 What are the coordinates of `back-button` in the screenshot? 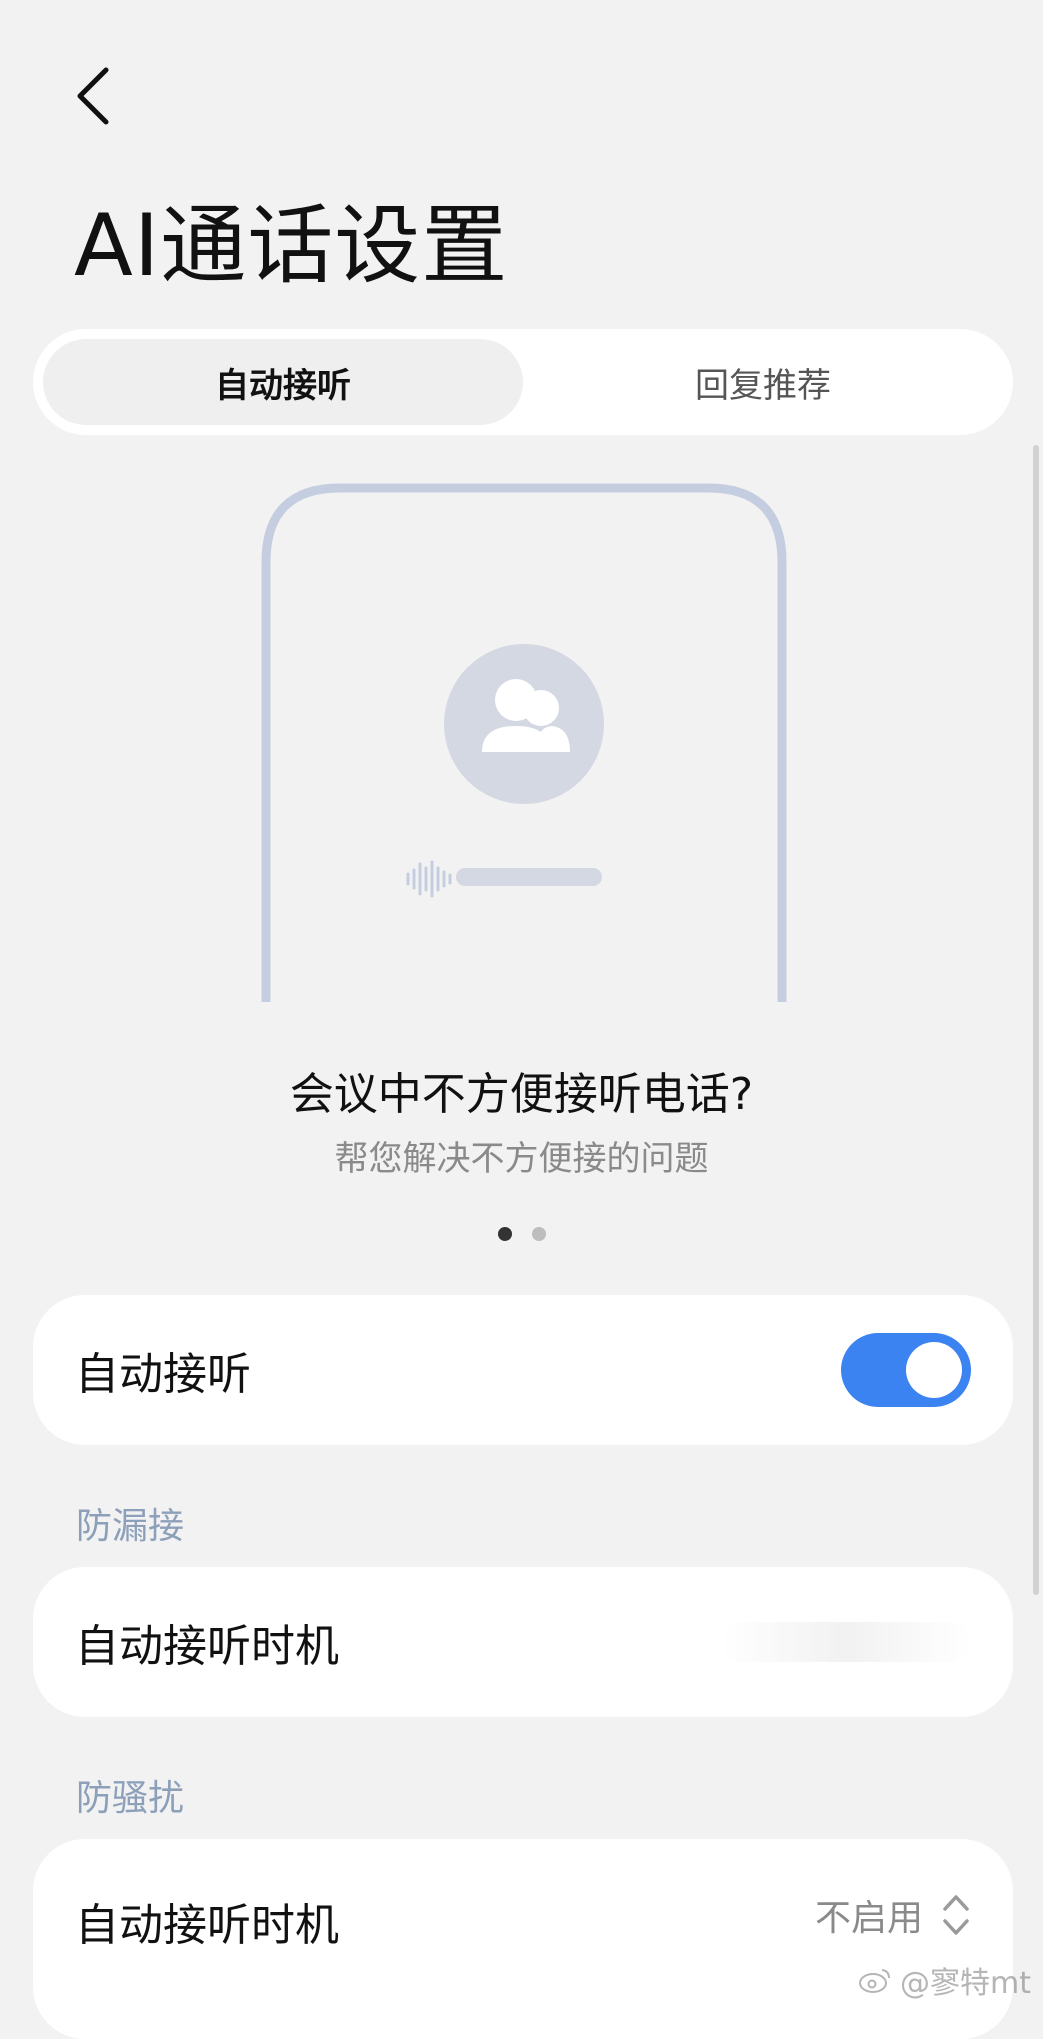 It's located at (92, 96).